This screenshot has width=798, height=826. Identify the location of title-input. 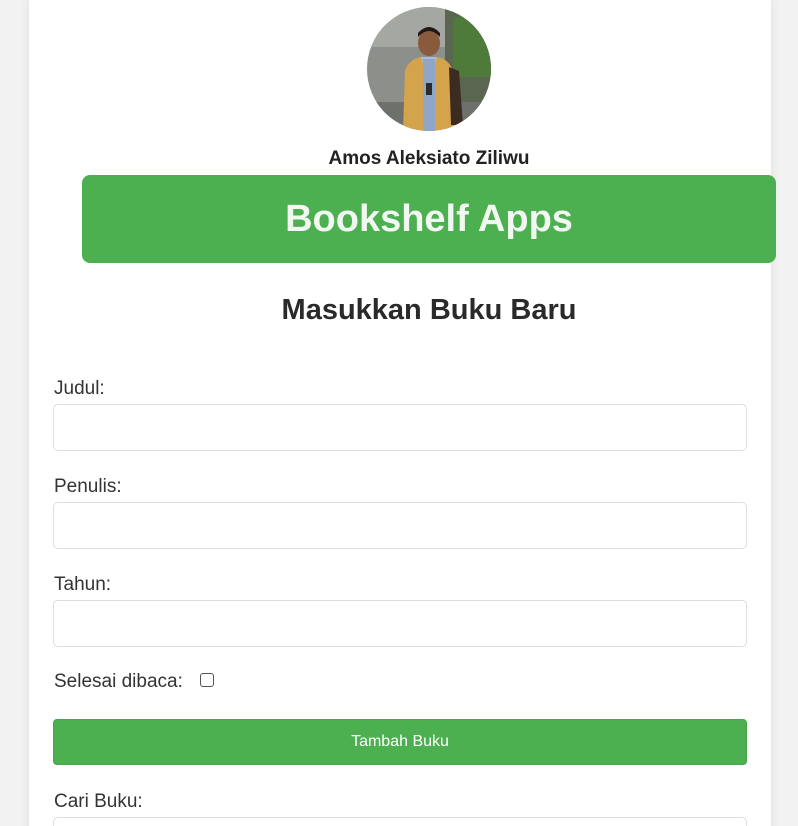
(400, 427).